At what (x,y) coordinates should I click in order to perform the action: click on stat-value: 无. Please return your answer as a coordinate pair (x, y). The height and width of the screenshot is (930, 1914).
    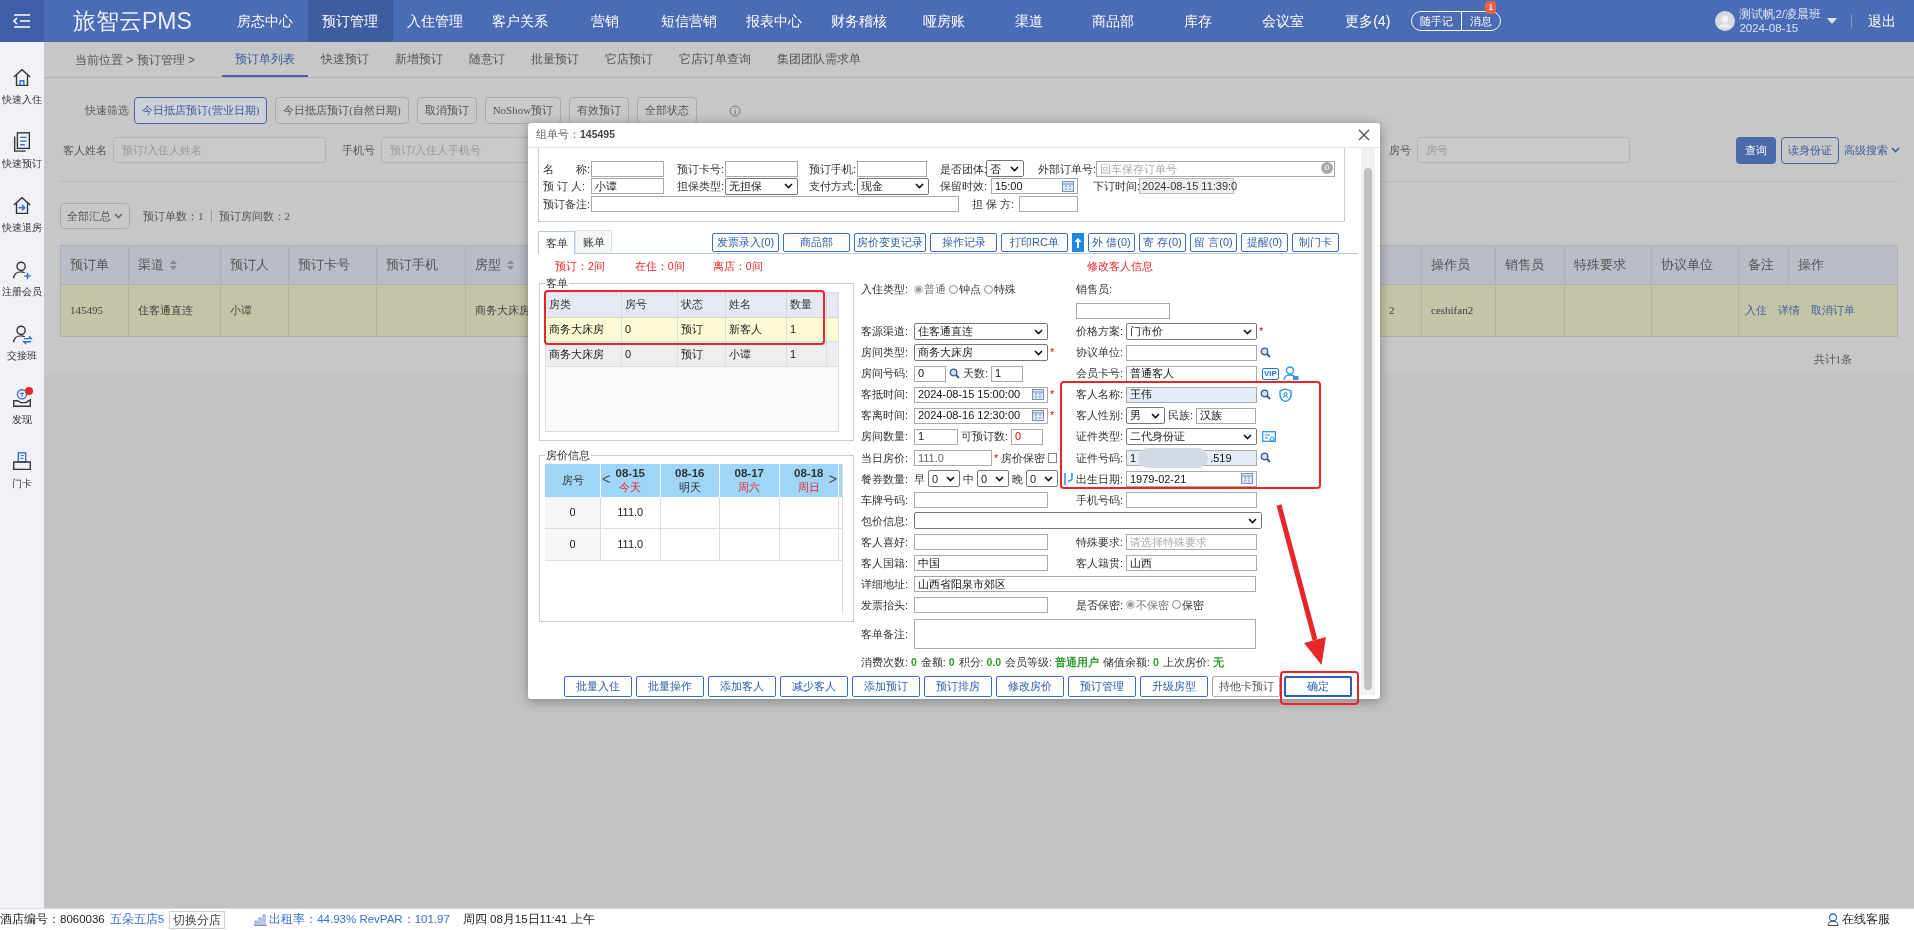
    Looking at the image, I should click on (1218, 663).